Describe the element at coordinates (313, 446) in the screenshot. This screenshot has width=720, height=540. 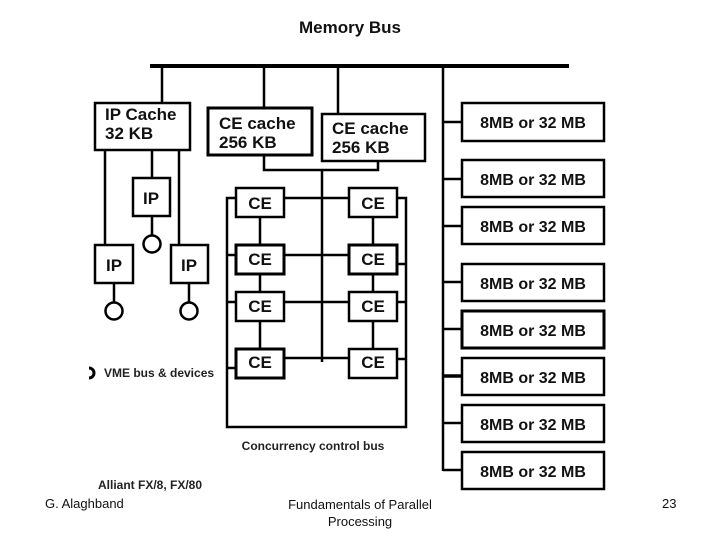
I see `concurrency-bus-label: Concurrency control bus` at that location.